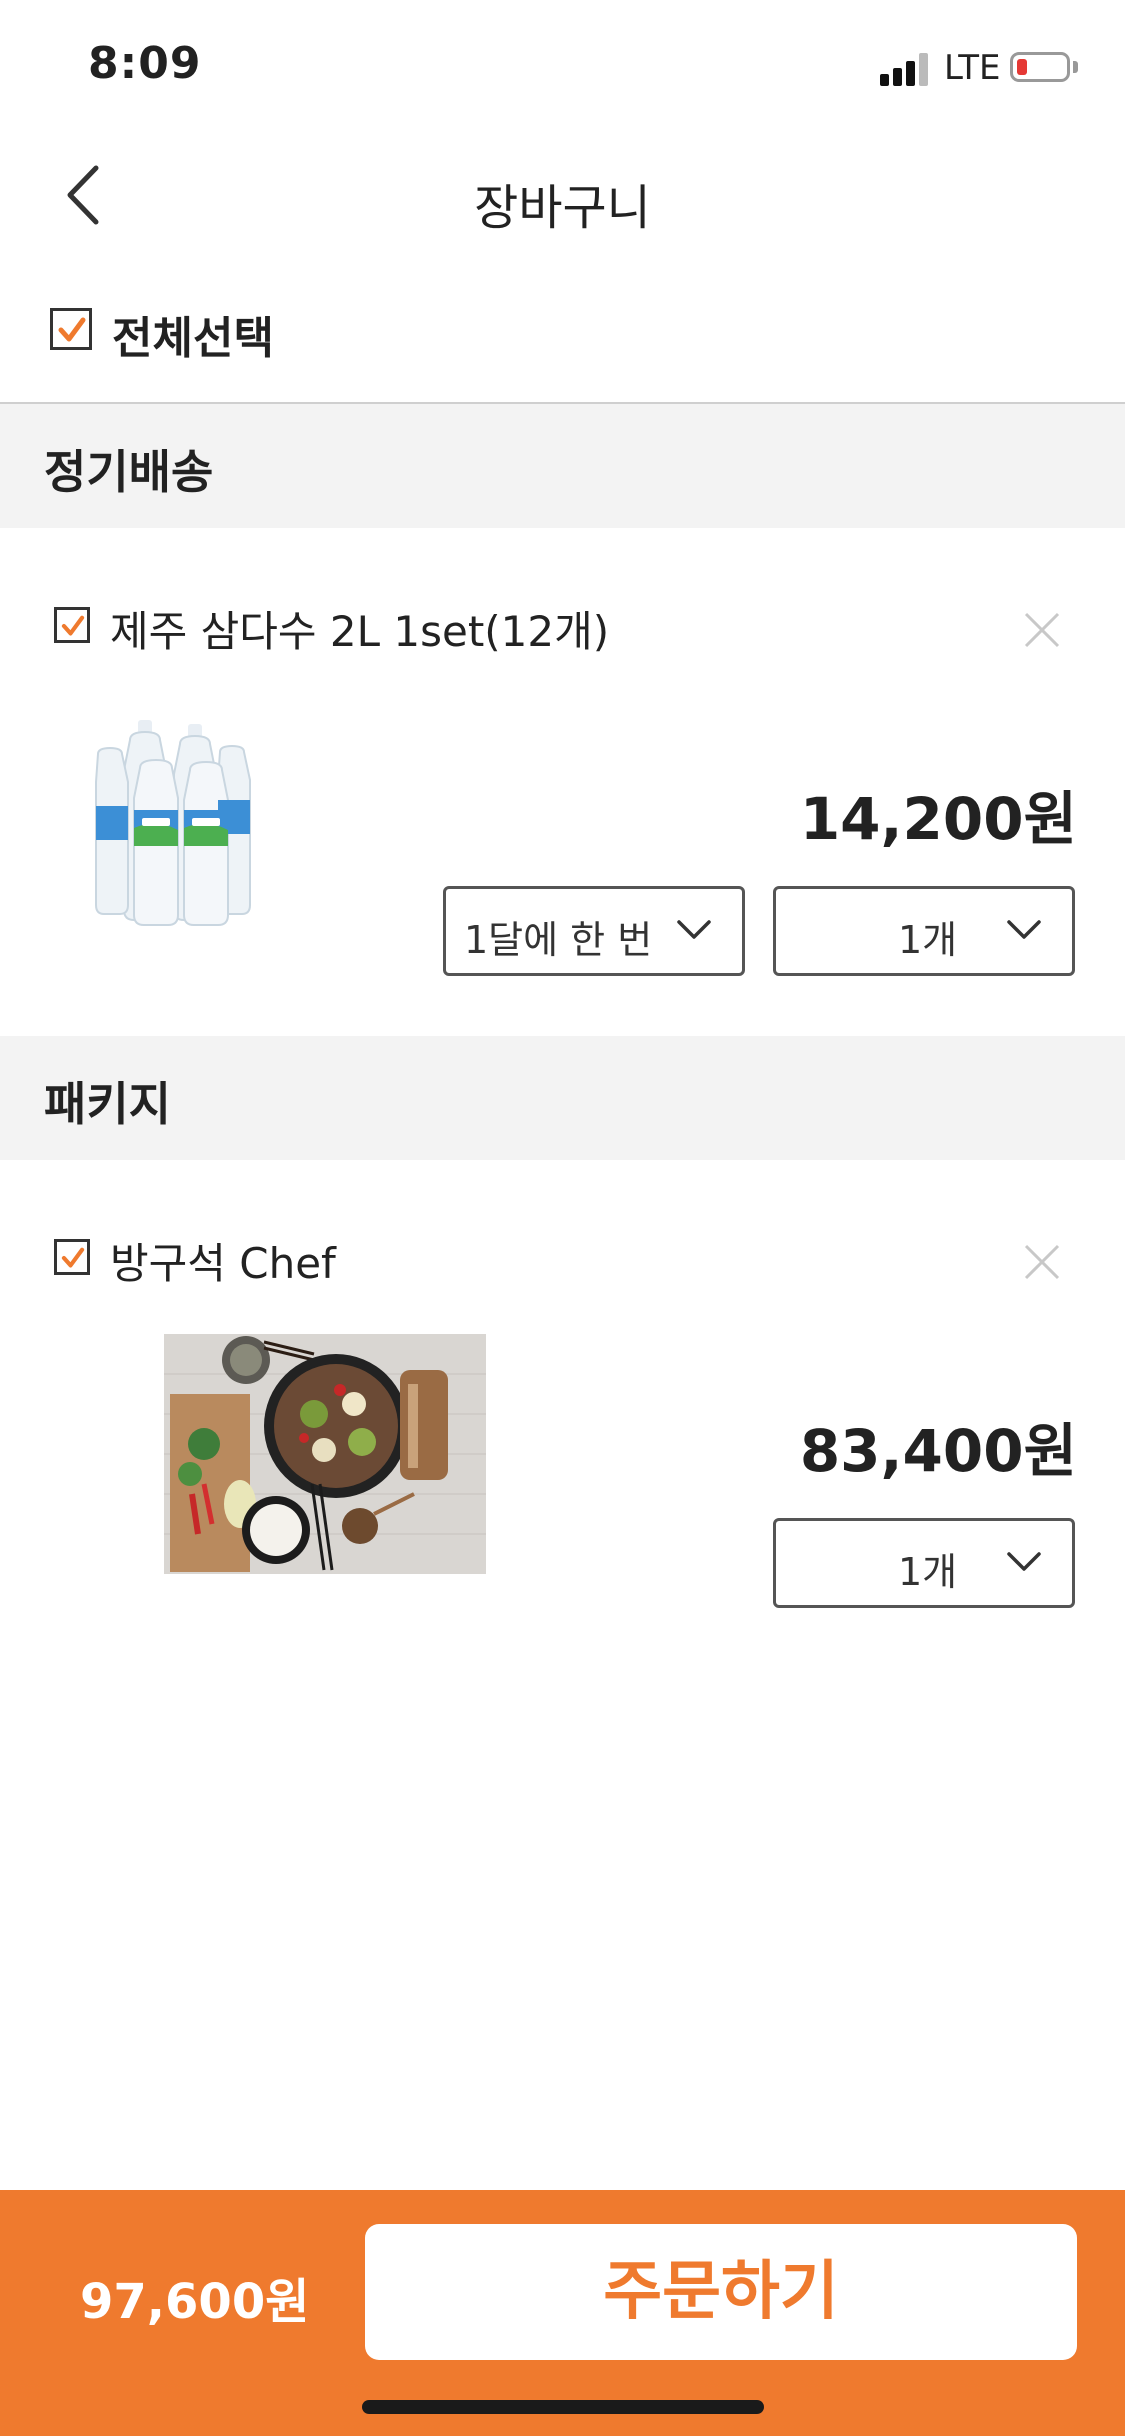  I want to click on item-name: 제주 삼다수 2L 1set(12개), so click(360, 631).